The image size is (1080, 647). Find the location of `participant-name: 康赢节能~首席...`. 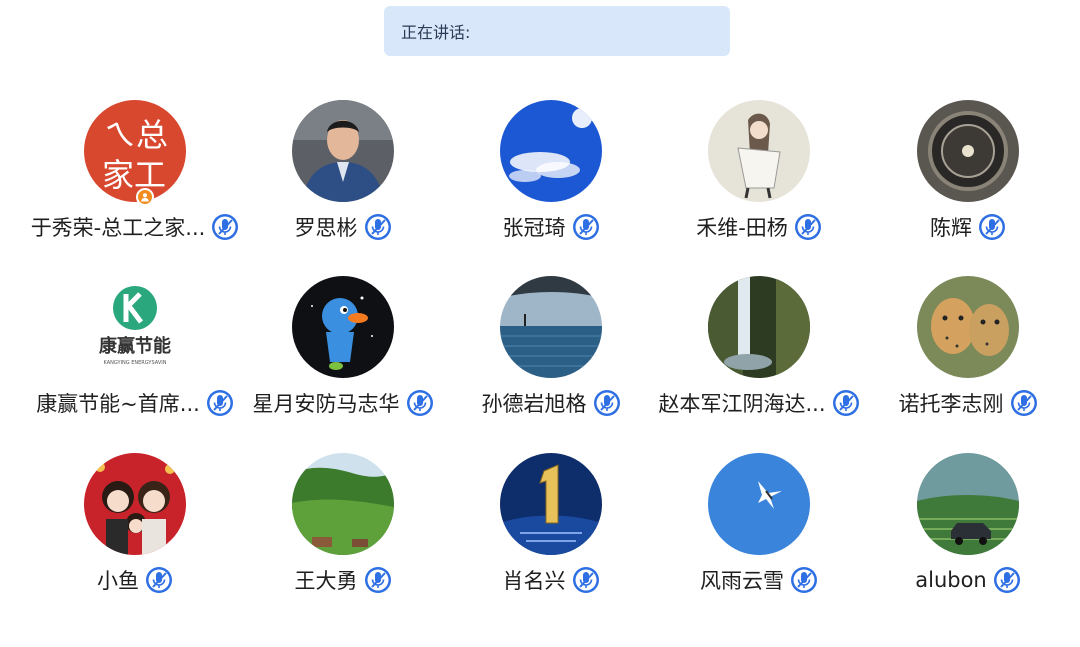

participant-name: 康赢节能~首席... is located at coordinates (118, 404).